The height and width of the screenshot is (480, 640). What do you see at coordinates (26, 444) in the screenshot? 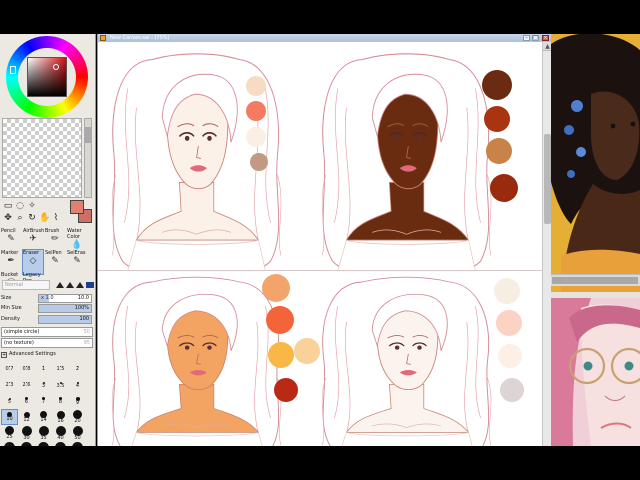
I see `brush-size-70: 70` at bounding box center [26, 444].